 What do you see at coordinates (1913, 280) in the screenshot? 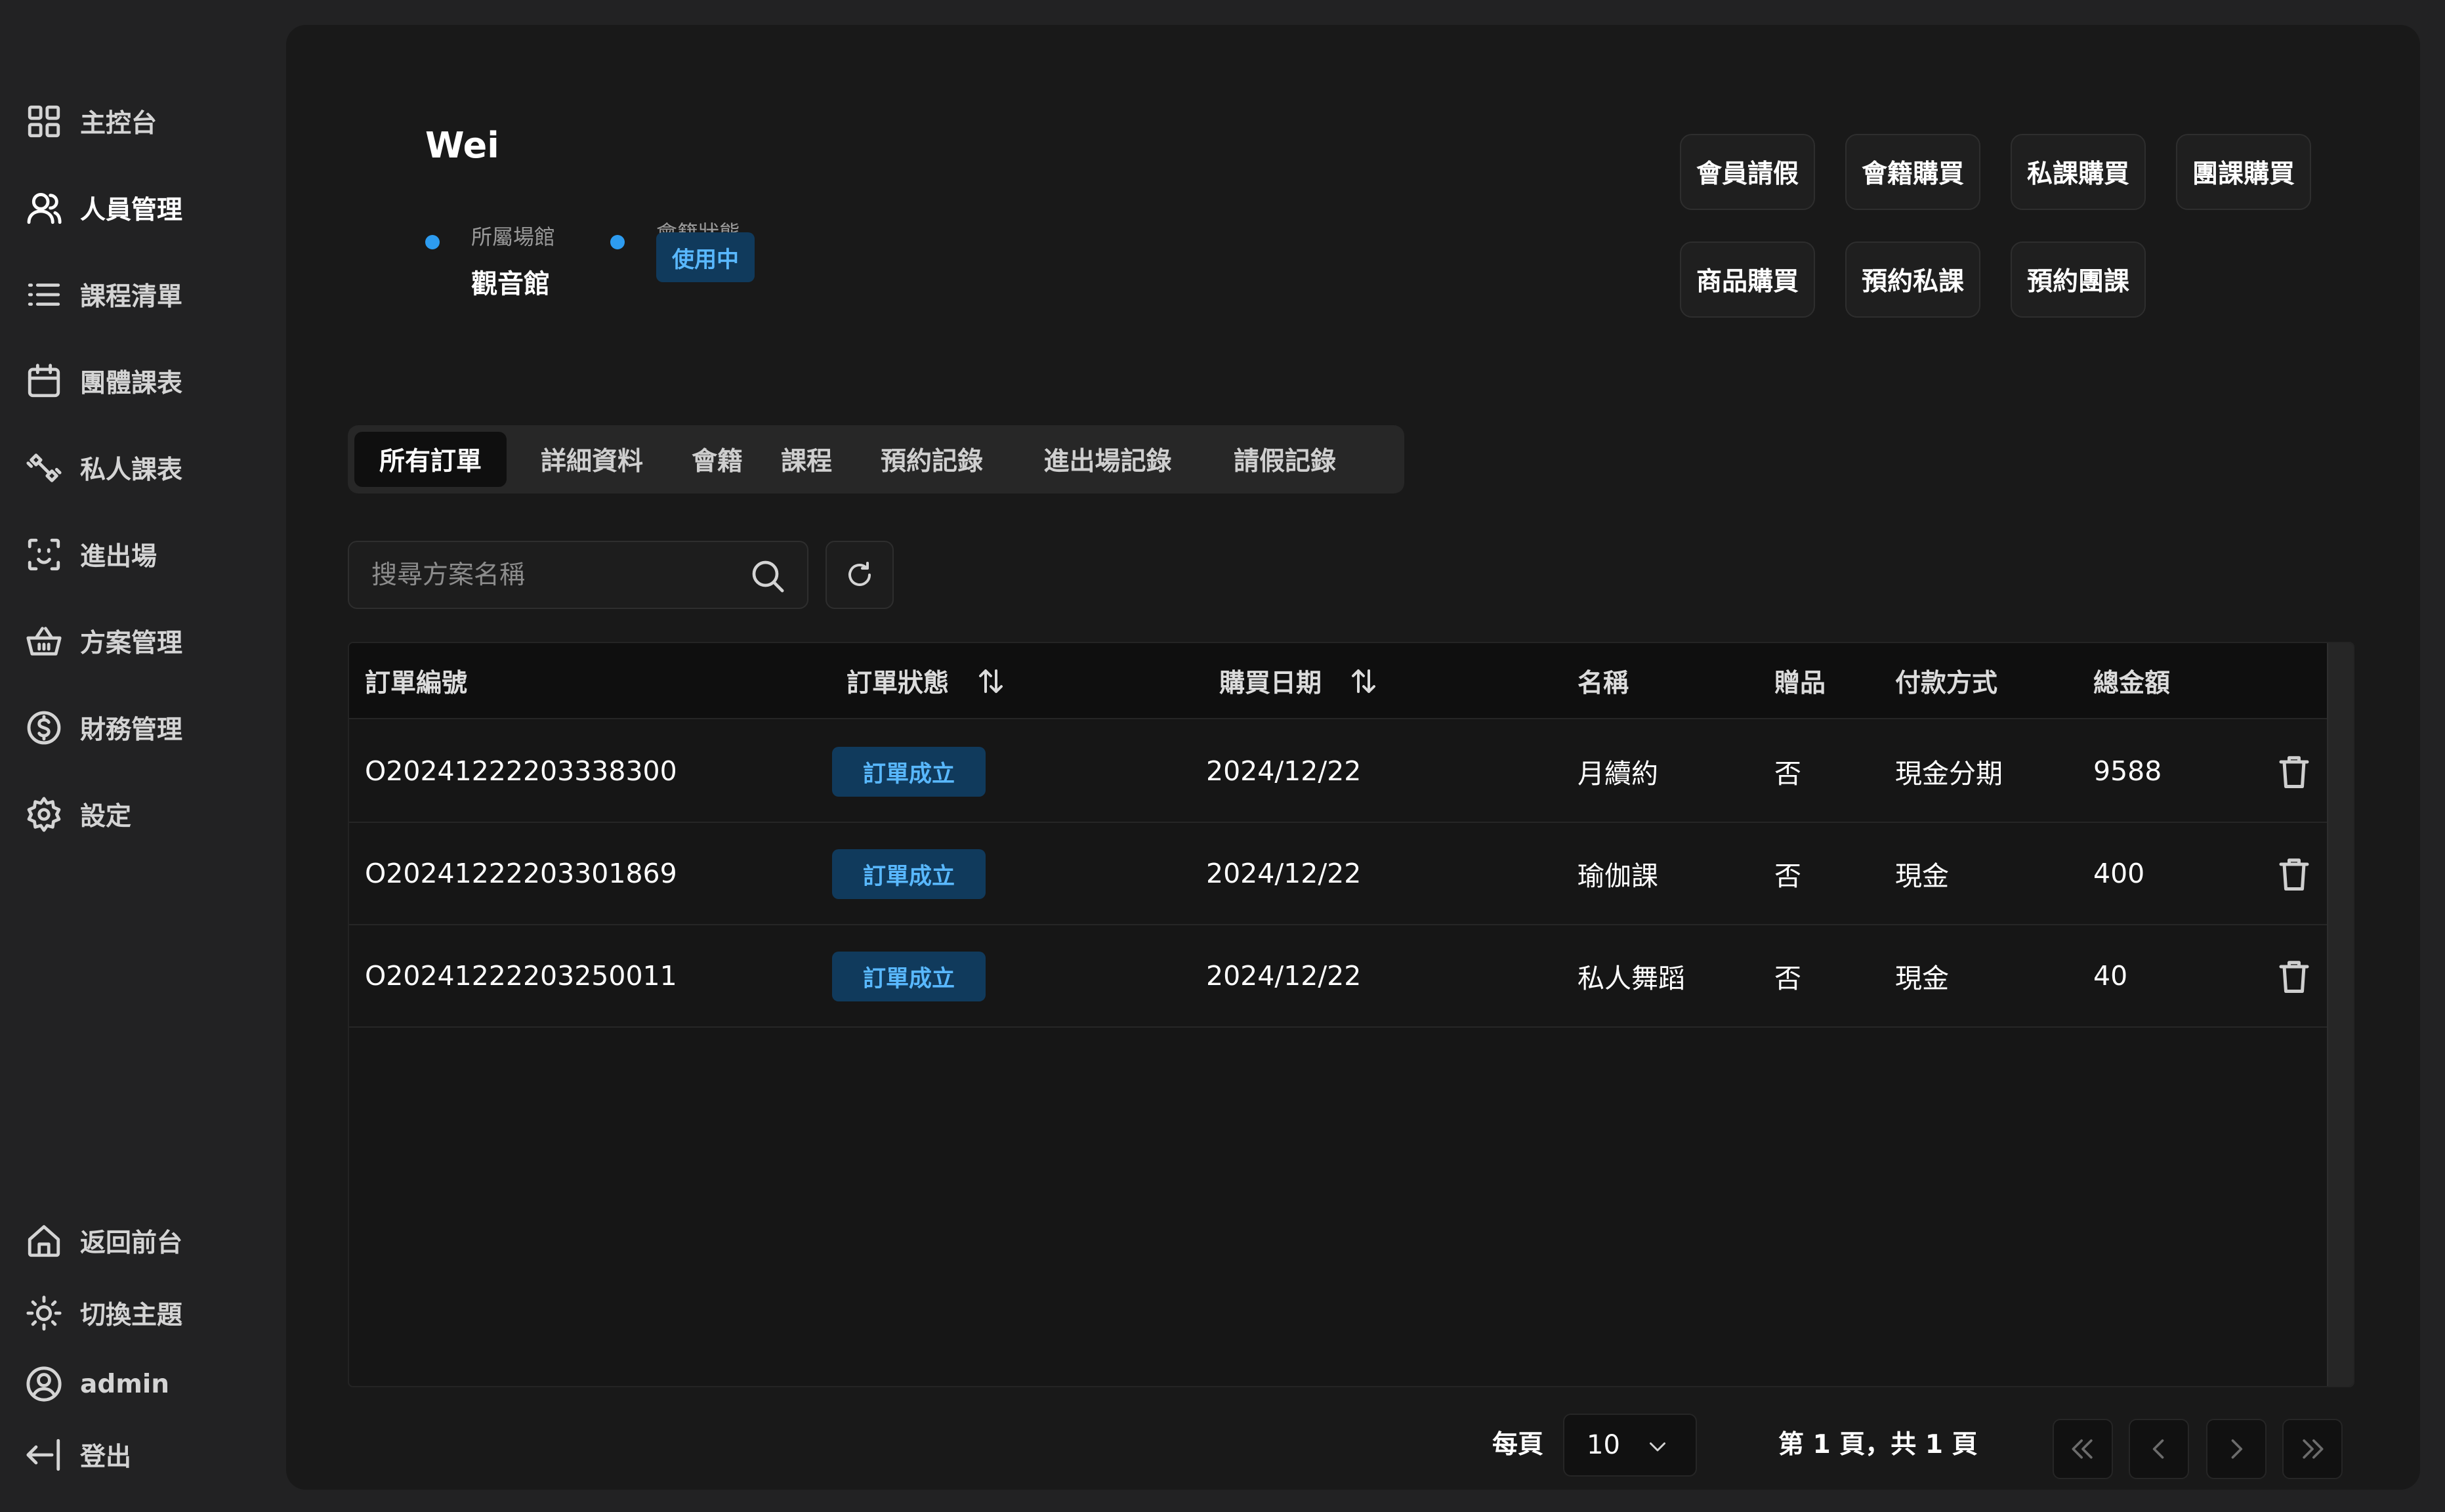
I see `book-private-class-button: 預約私課` at bounding box center [1913, 280].